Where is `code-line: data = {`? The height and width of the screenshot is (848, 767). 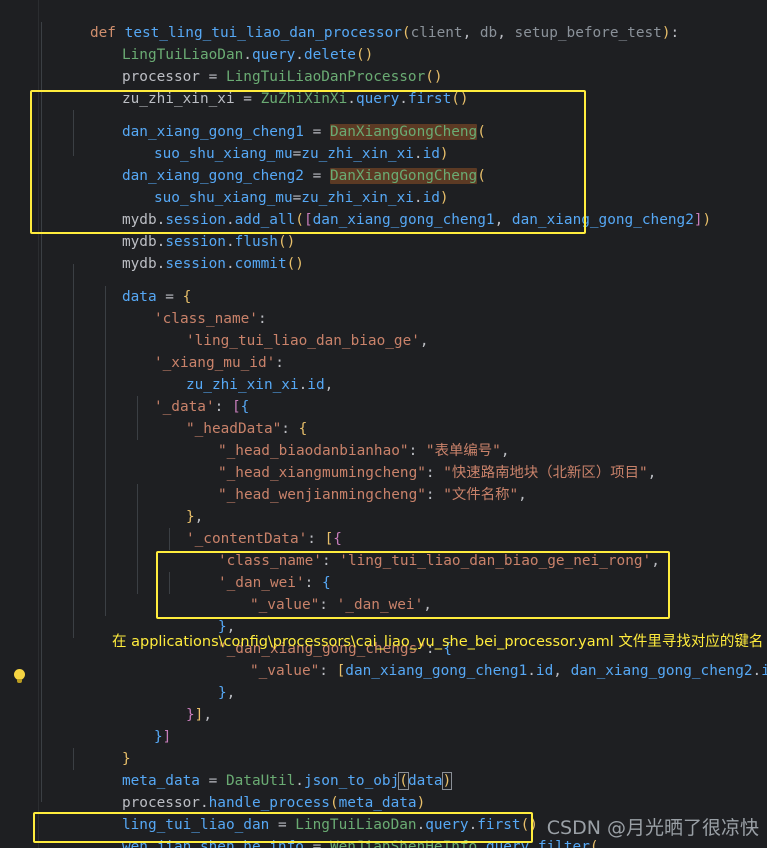 code-line: data = { is located at coordinates (114, 284).